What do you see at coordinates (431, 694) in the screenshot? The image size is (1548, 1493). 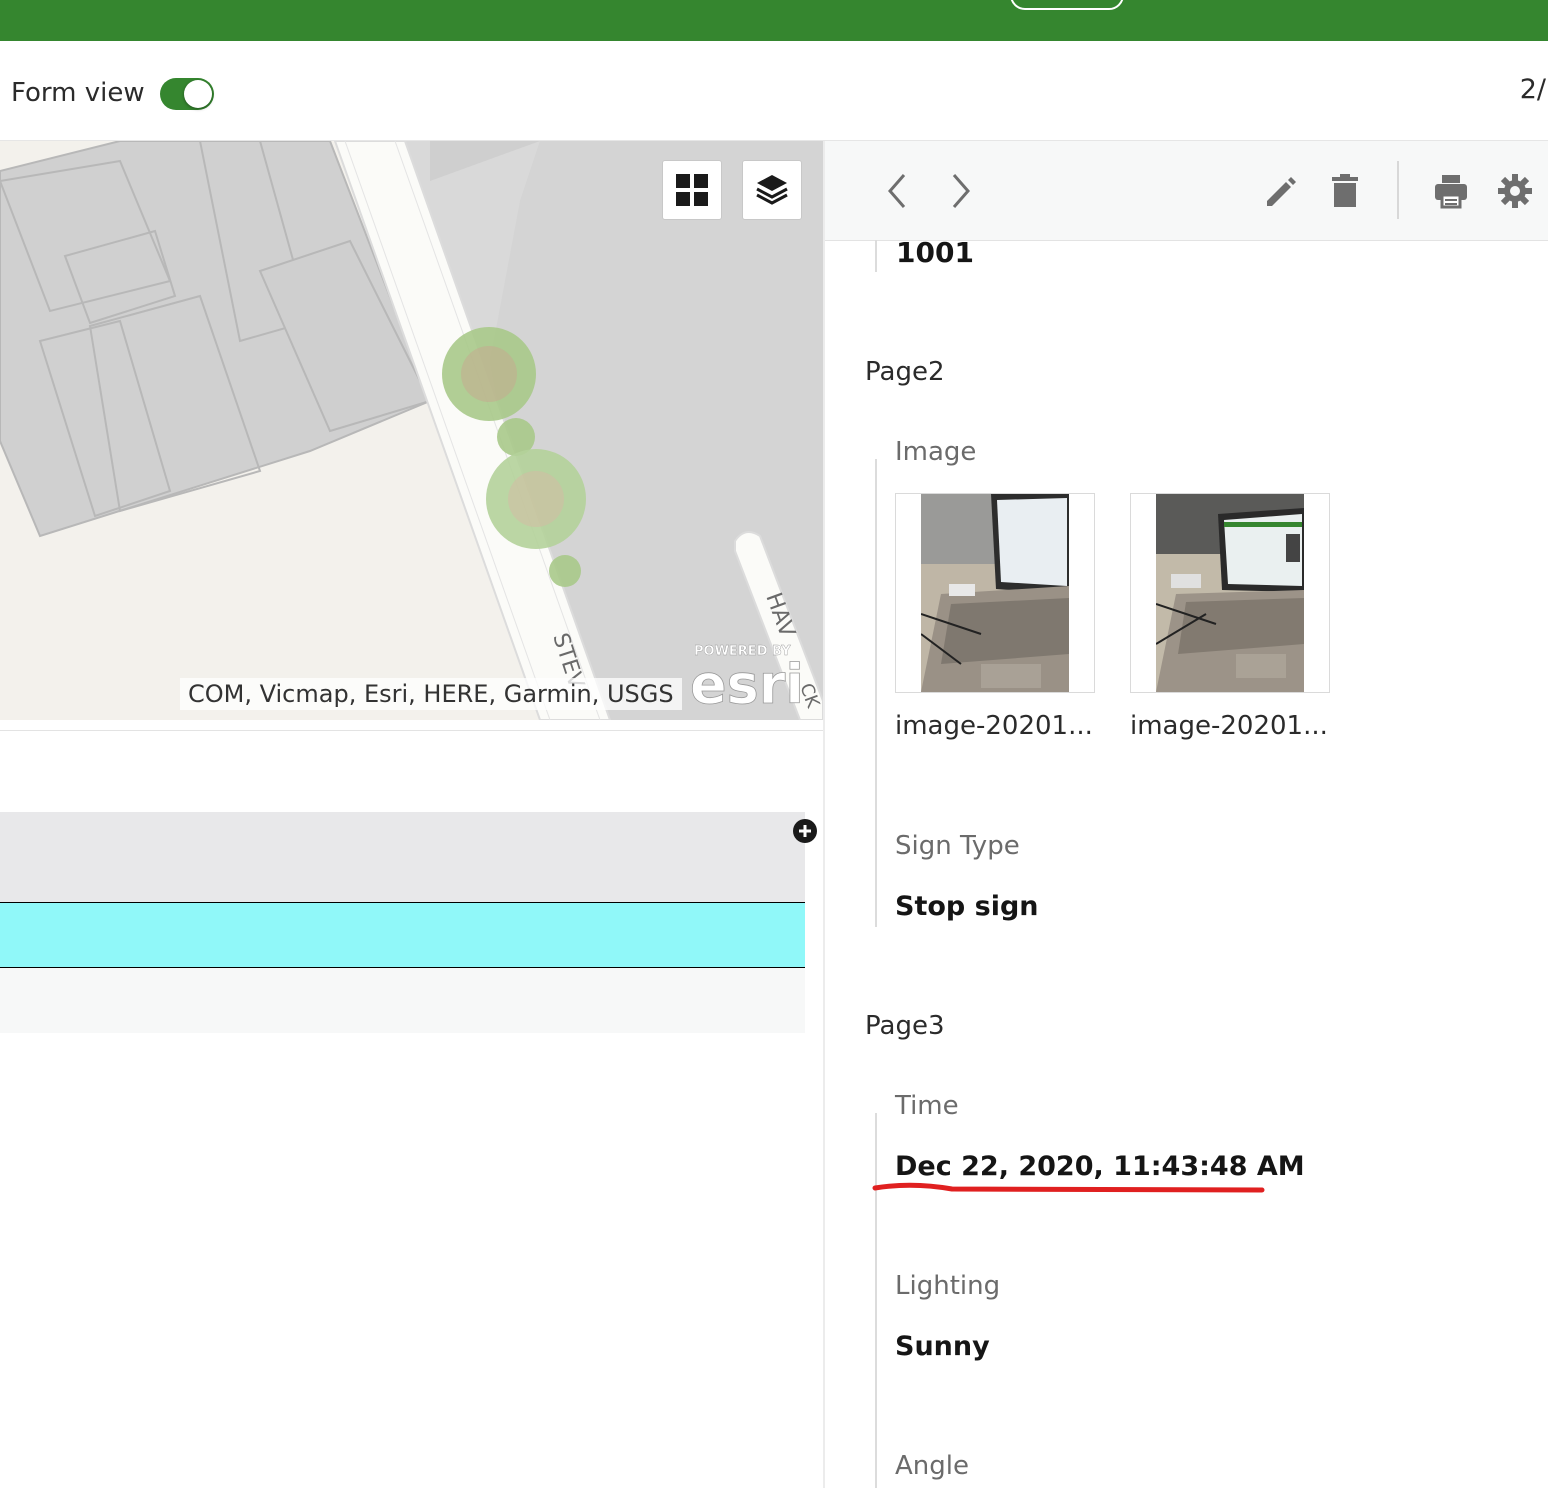 I see `map-attribution: COM, Vicmap, Esri, HERE, Garmin, USGS` at bounding box center [431, 694].